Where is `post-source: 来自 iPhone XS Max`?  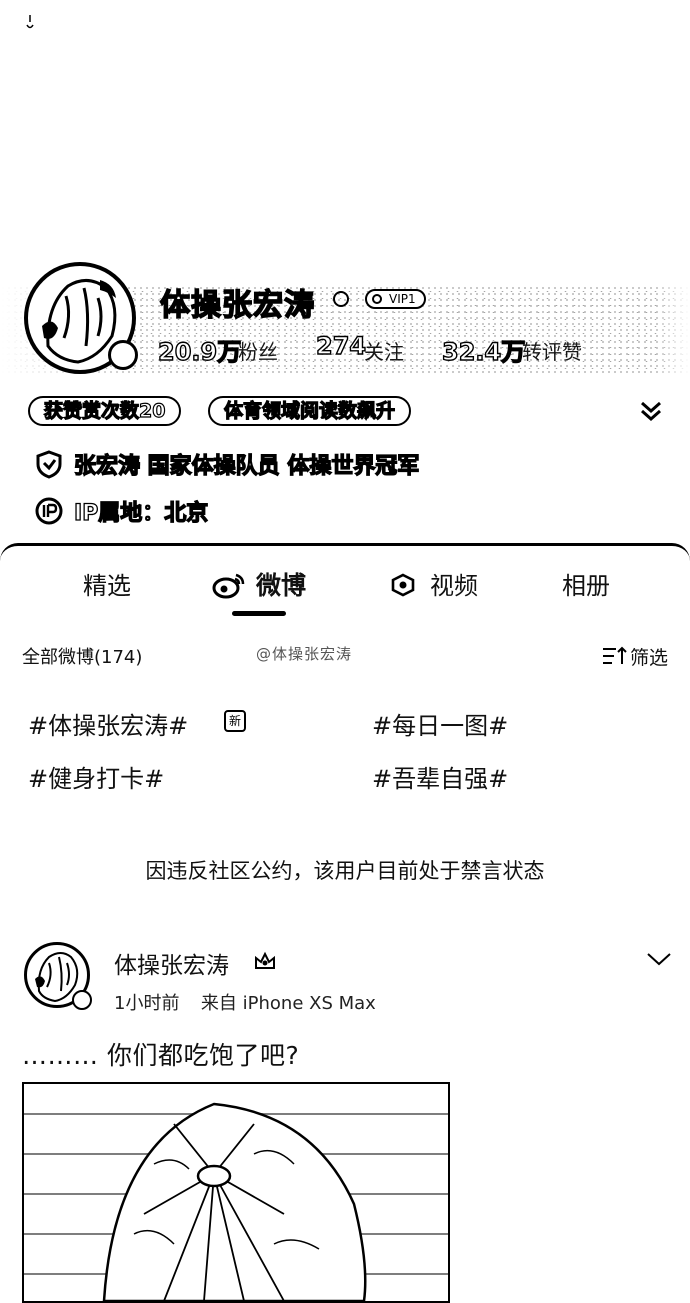
post-source: 来自 iPhone XS Max is located at coordinates (288, 1003).